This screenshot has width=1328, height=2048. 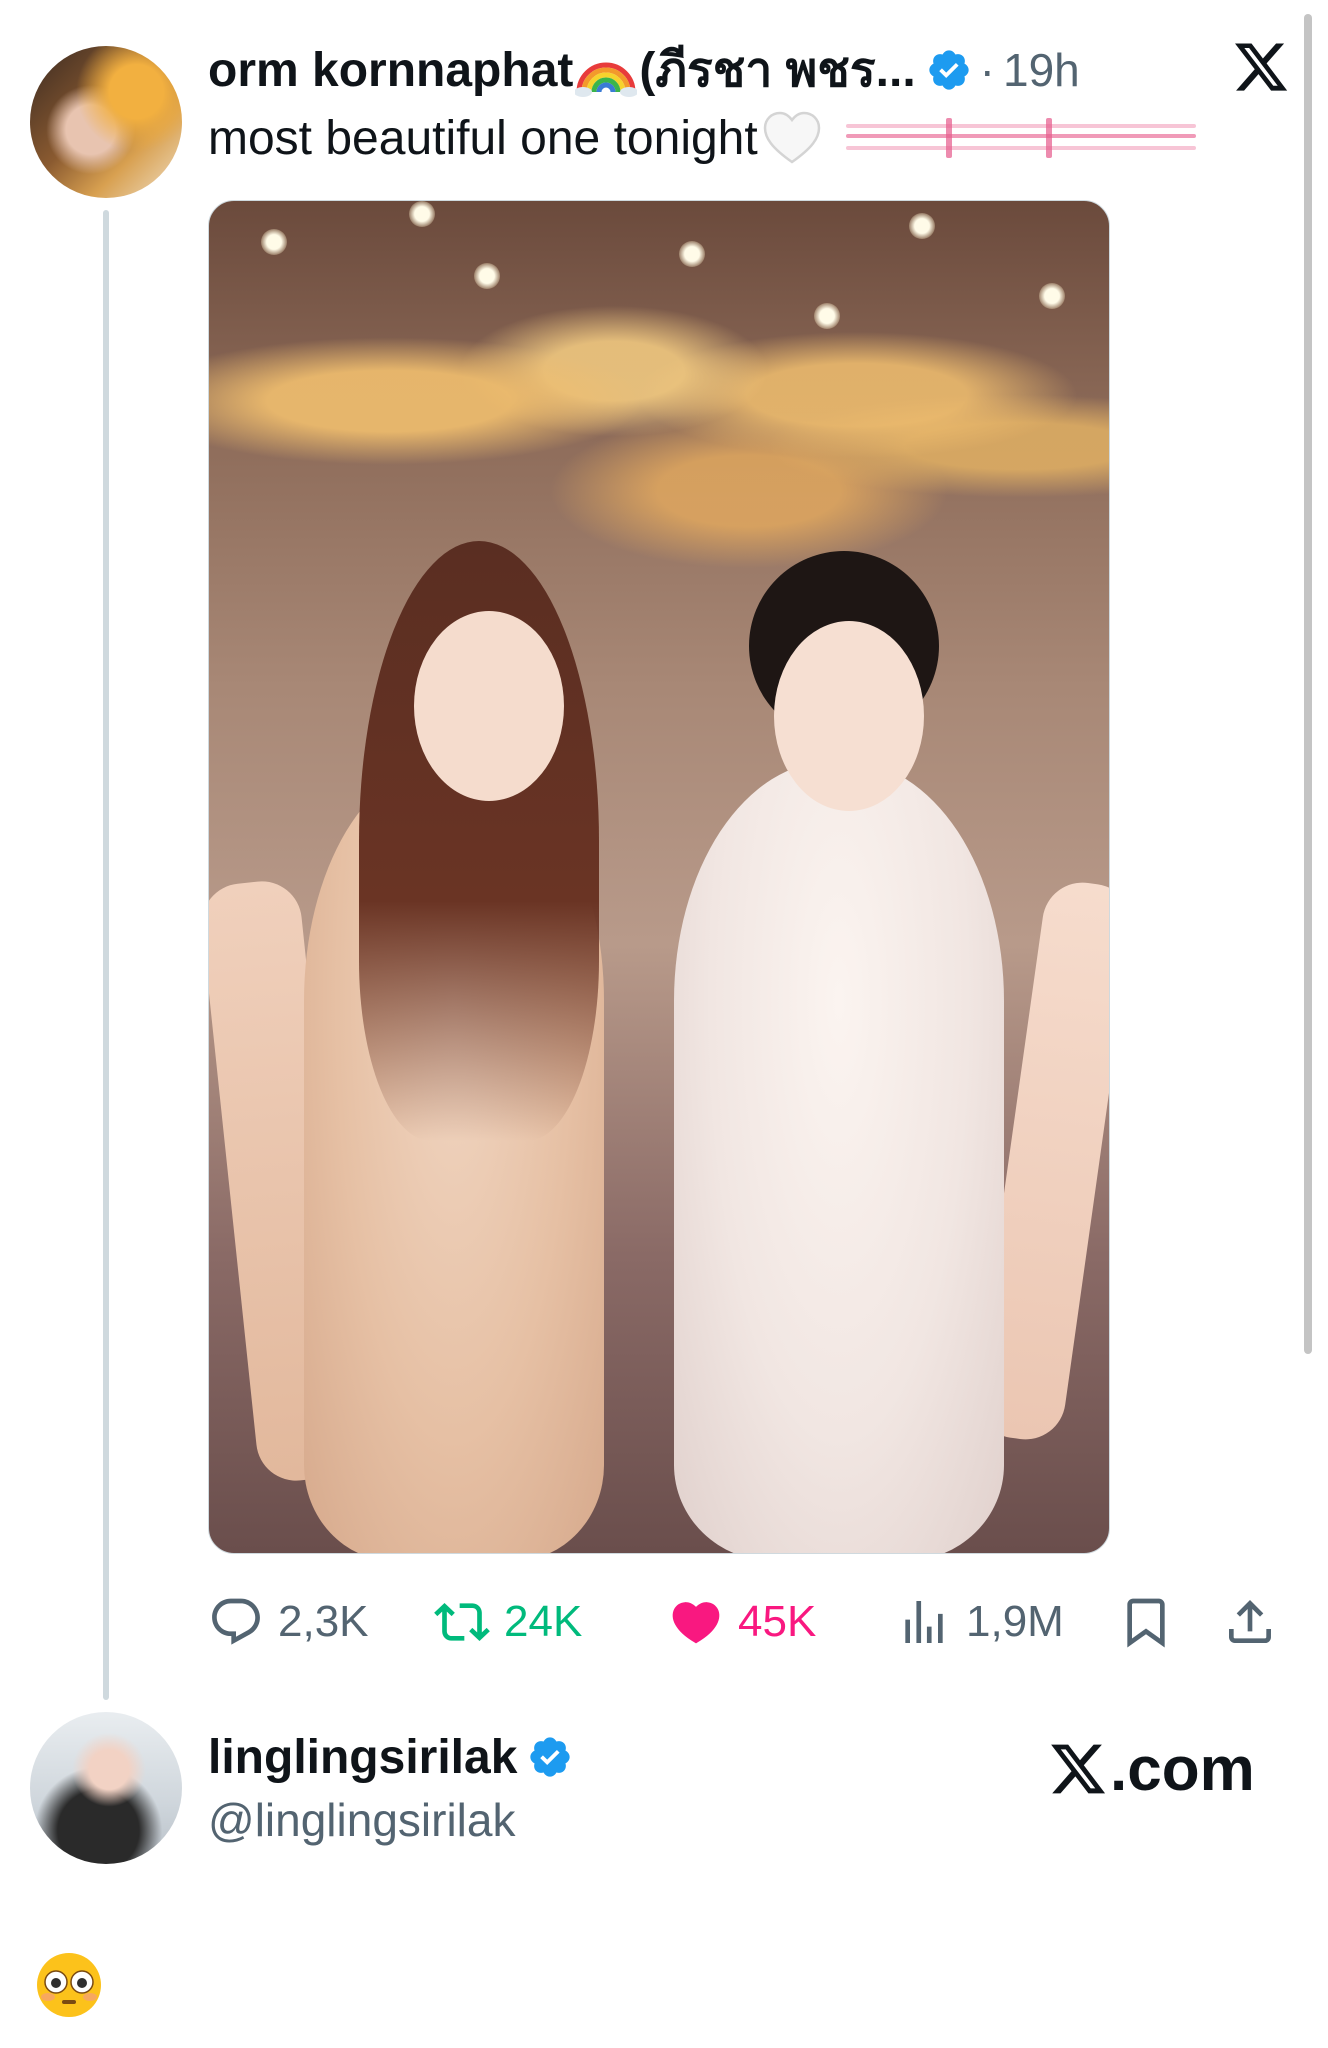 I want to click on x-com-label: .com, so click(x=1182, y=1769).